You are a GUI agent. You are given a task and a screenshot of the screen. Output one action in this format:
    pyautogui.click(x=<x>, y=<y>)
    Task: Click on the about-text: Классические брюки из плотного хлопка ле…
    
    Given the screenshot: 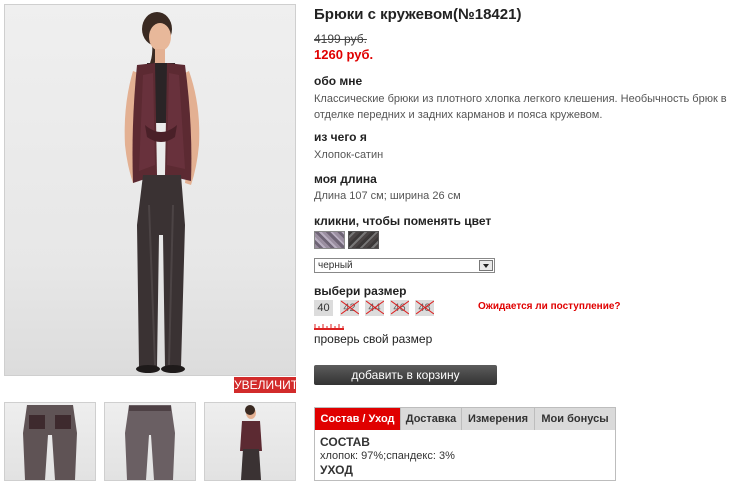 What is the action you would take?
    pyautogui.click(x=520, y=107)
    